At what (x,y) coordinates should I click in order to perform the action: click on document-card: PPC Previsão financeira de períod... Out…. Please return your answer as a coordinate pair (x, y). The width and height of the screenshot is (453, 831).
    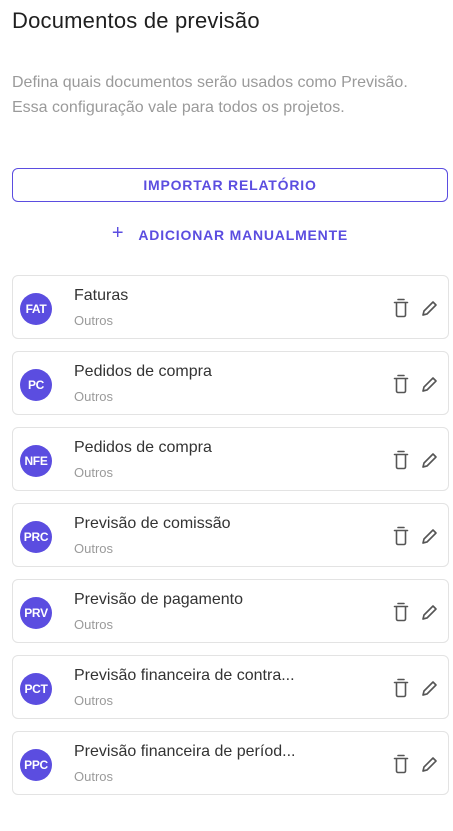
    Looking at the image, I should click on (230, 763).